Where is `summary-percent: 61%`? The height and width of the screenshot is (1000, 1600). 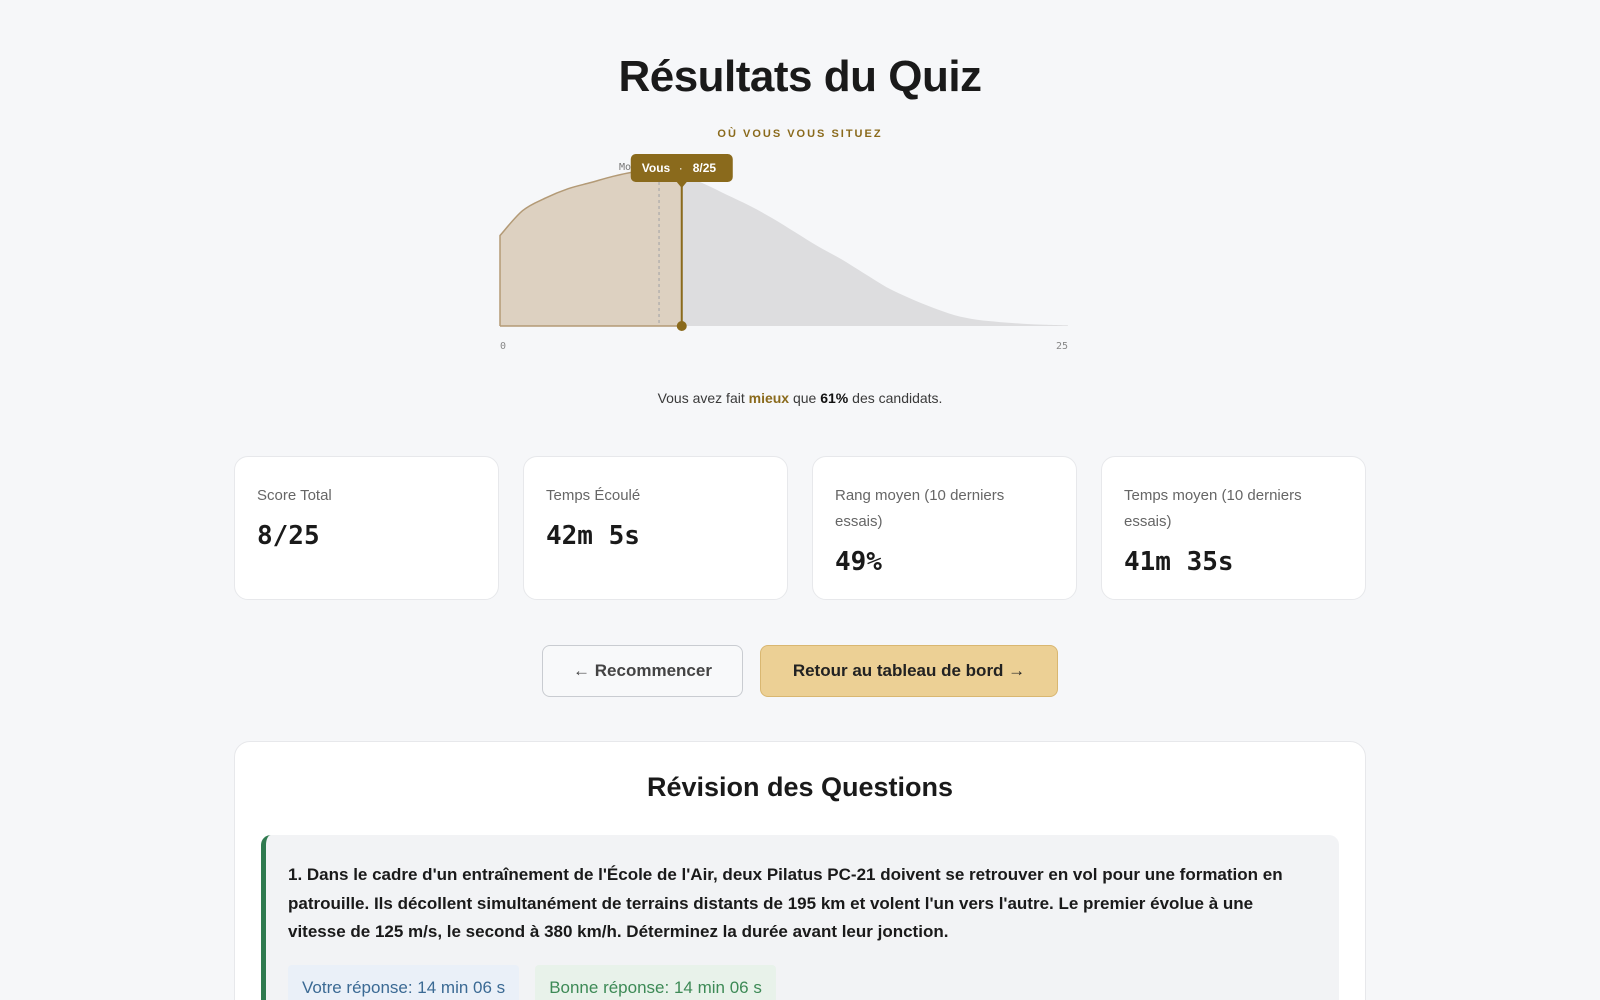 summary-percent: 61% is located at coordinates (834, 398).